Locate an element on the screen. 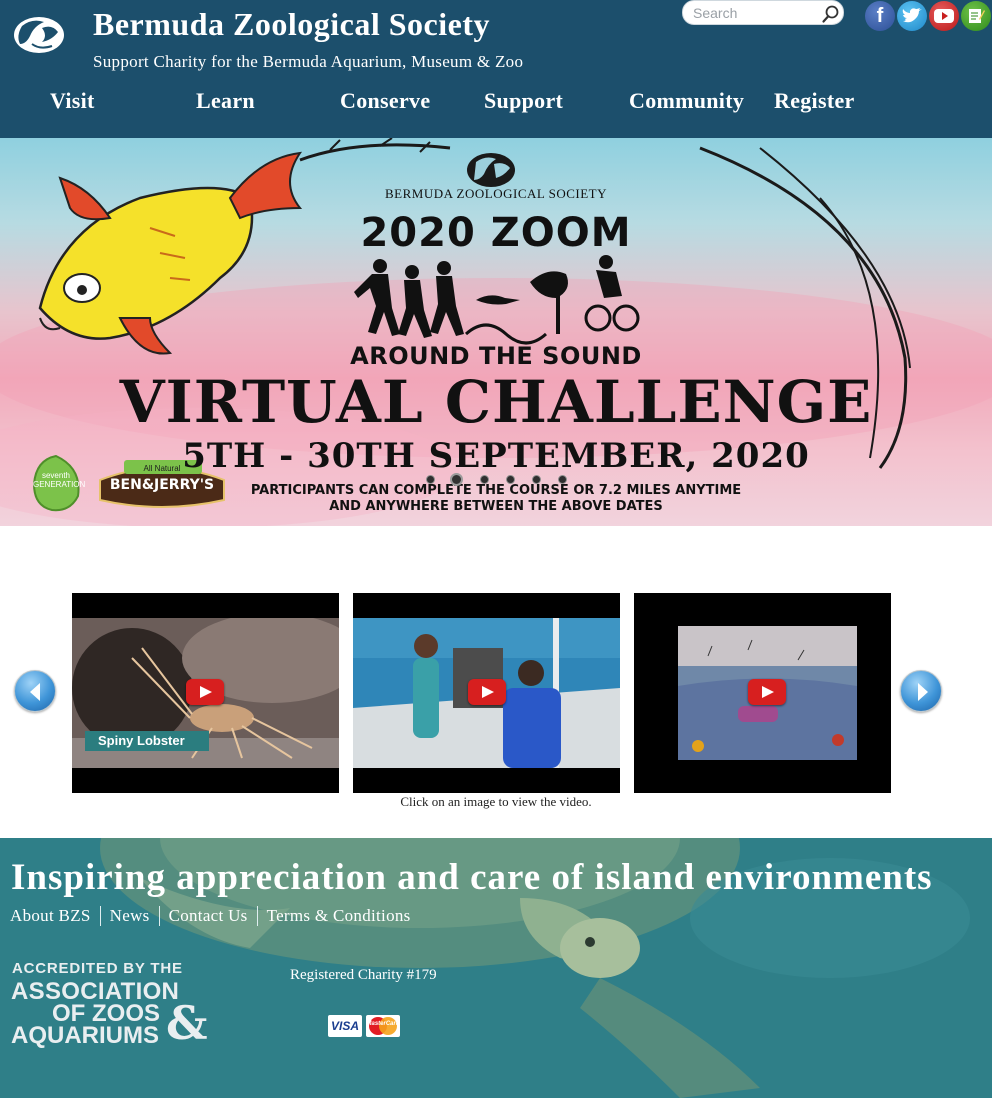 The height and width of the screenshot is (1098, 992). benjerry-tagline: All Natural is located at coordinates (162, 468).